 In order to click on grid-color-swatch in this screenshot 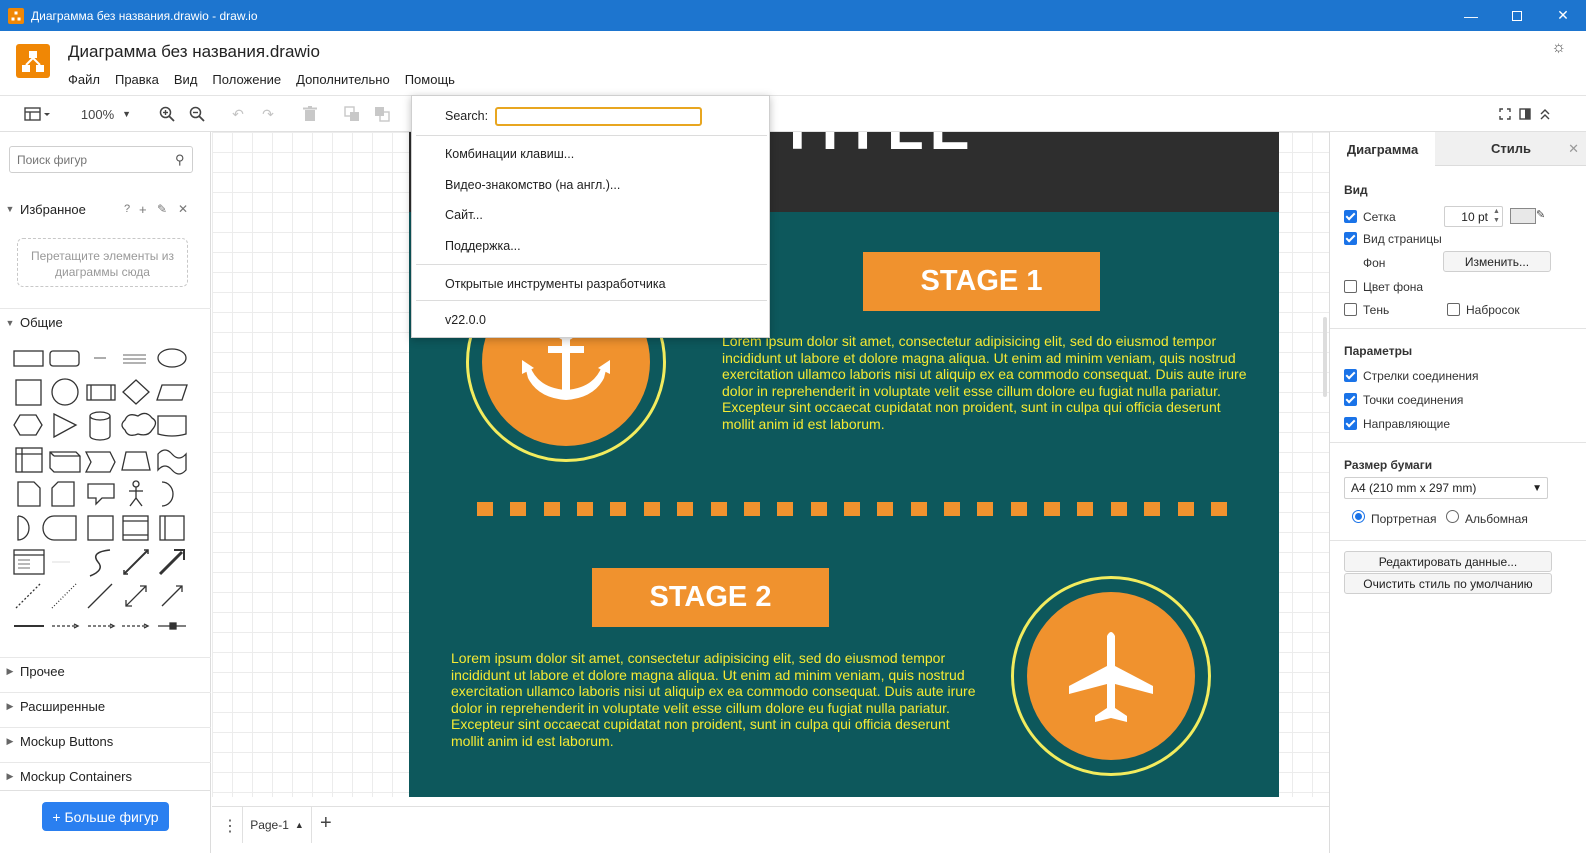, I will do `click(1523, 216)`.